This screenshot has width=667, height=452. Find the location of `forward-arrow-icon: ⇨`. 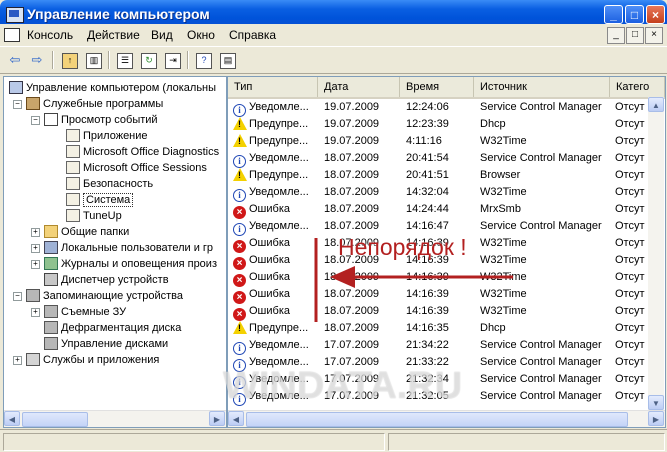

forward-arrow-icon: ⇨ is located at coordinates (37, 60).